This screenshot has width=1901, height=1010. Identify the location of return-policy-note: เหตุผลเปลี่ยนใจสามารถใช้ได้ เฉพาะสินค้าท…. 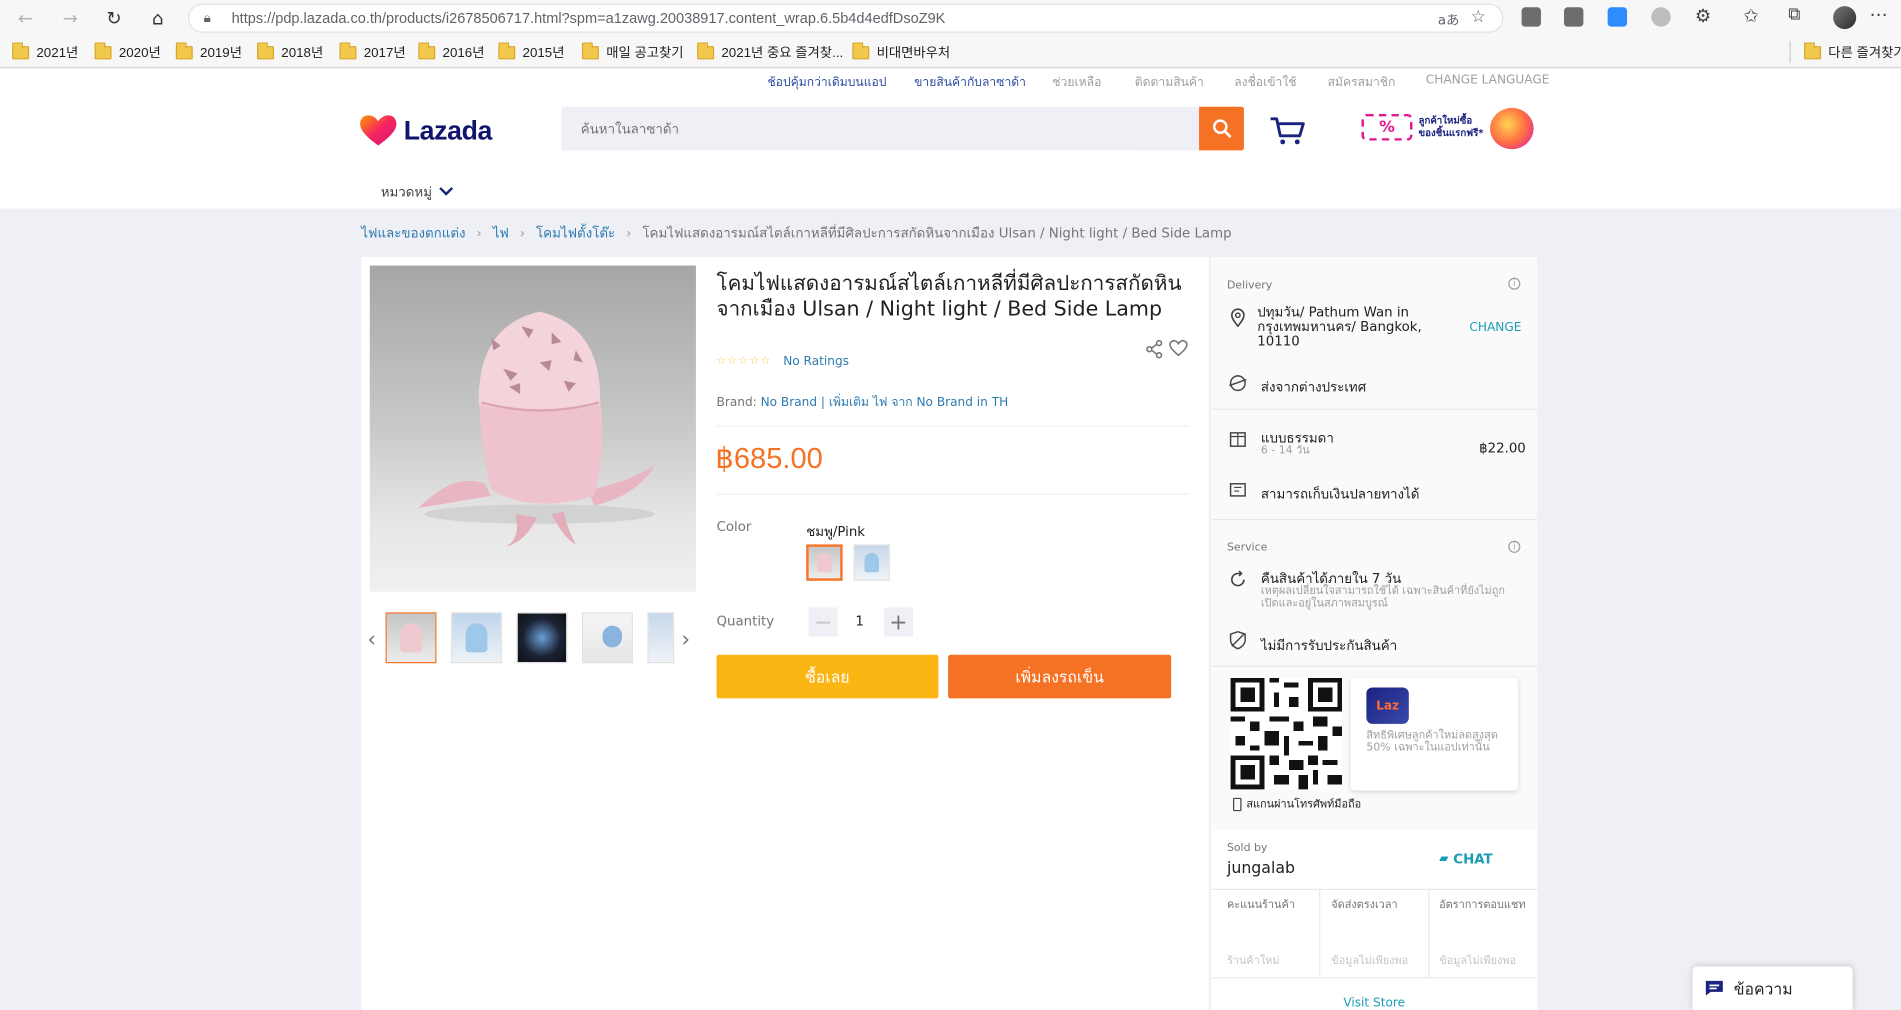
(1382, 597).